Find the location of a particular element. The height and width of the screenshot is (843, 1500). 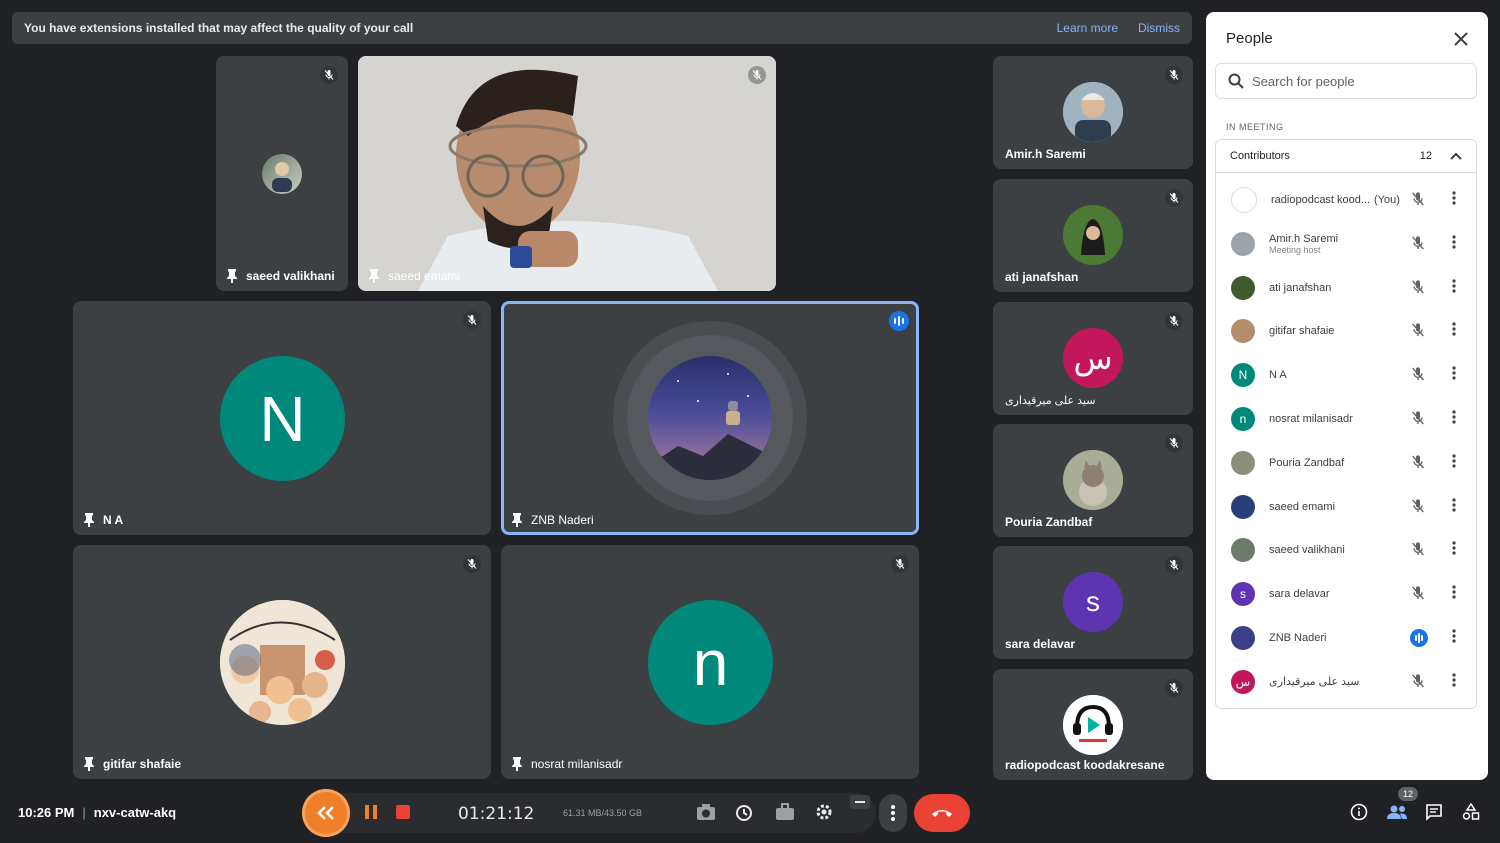

tile-gitifar-shafaie: gitifar shafaie is located at coordinates (282, 662).